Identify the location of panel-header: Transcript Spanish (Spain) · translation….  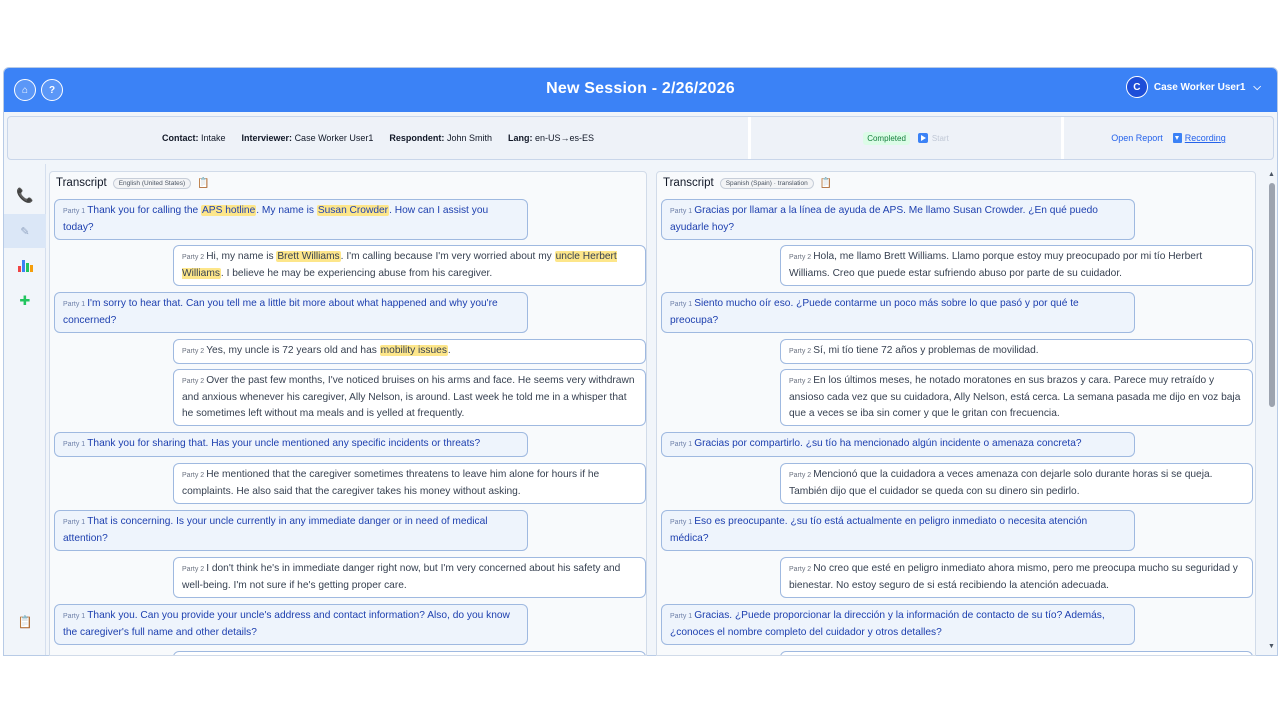
(956, 183).